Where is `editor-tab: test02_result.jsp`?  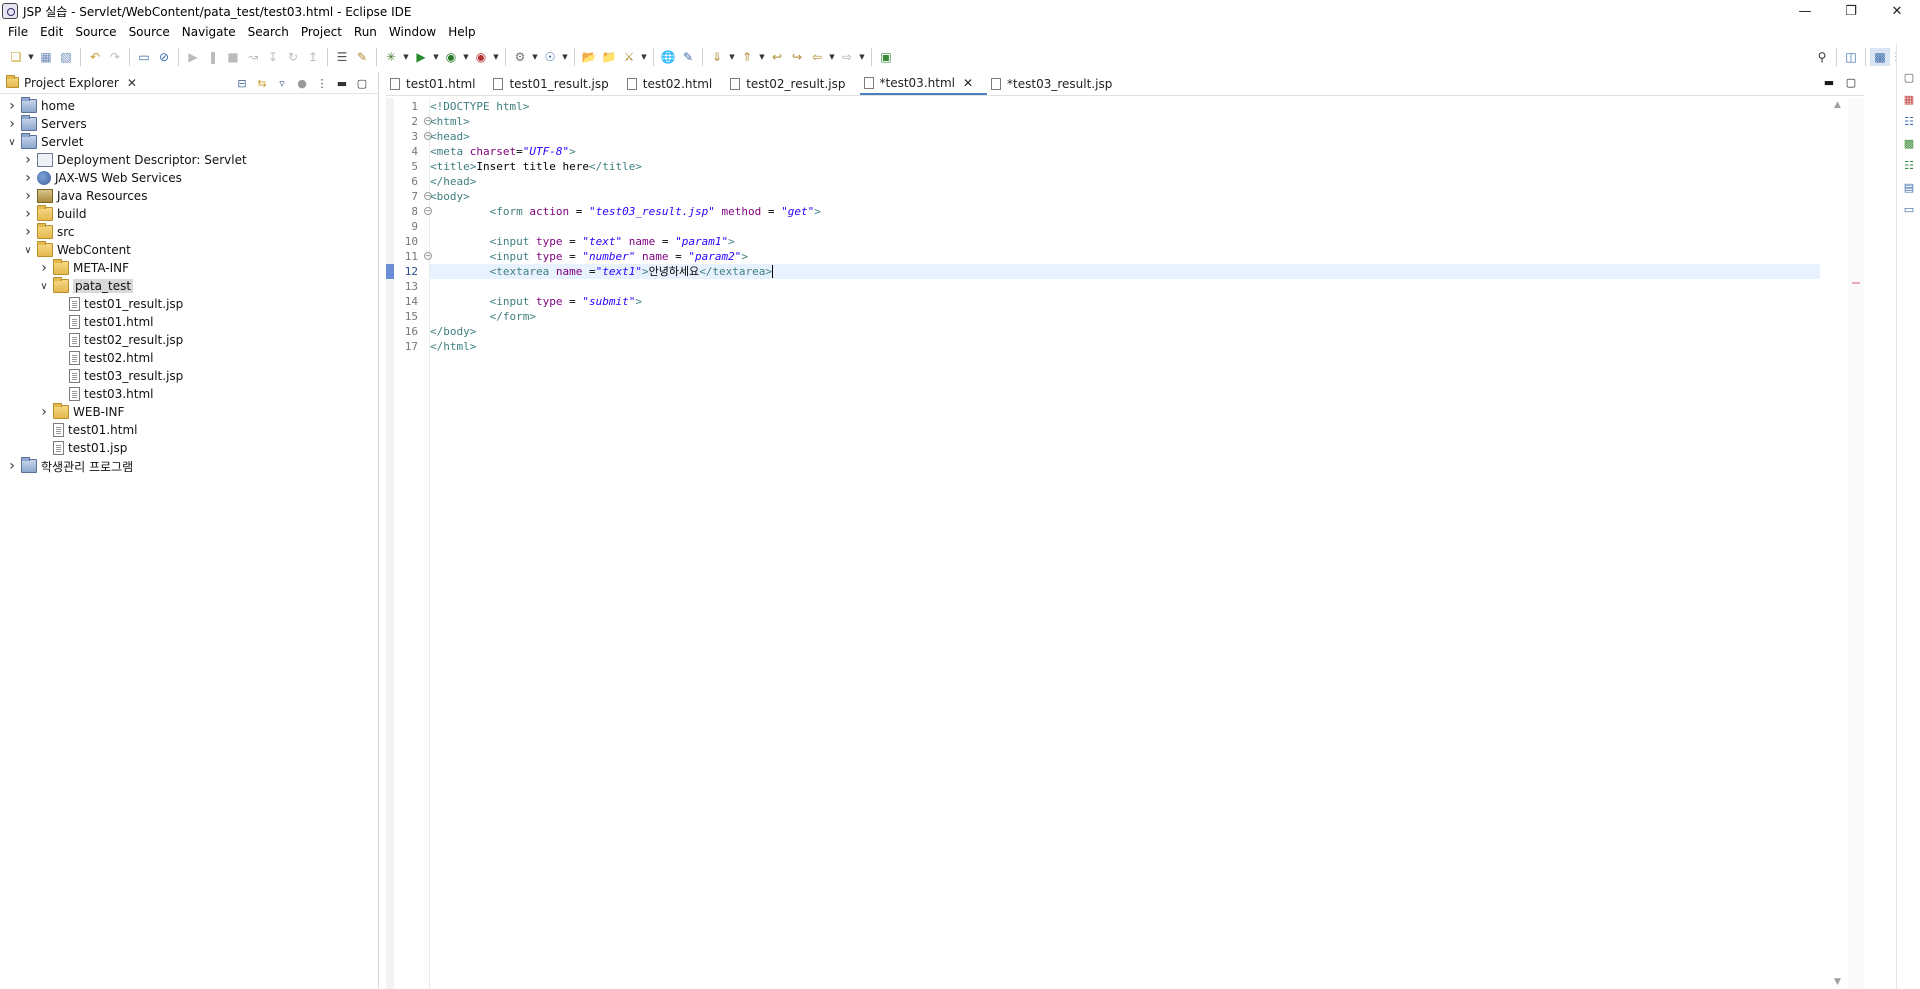 editor-tab: test02_result.jsp is located at coordinates (792, 83).